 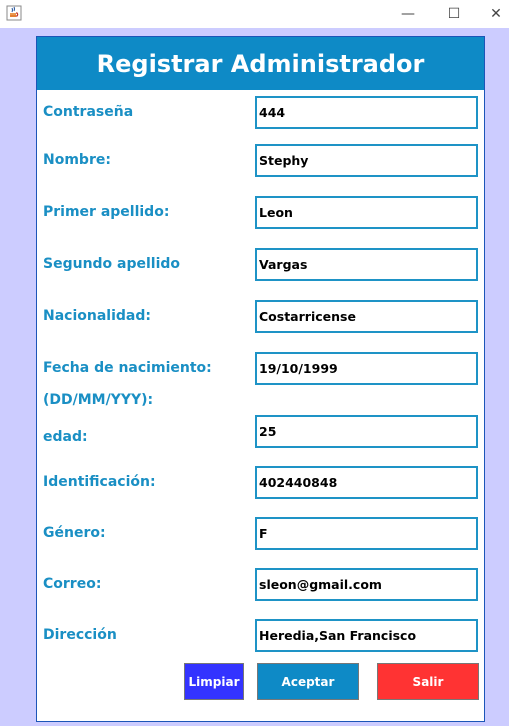 I want to click on java-icon, so click(x=14, y=13).